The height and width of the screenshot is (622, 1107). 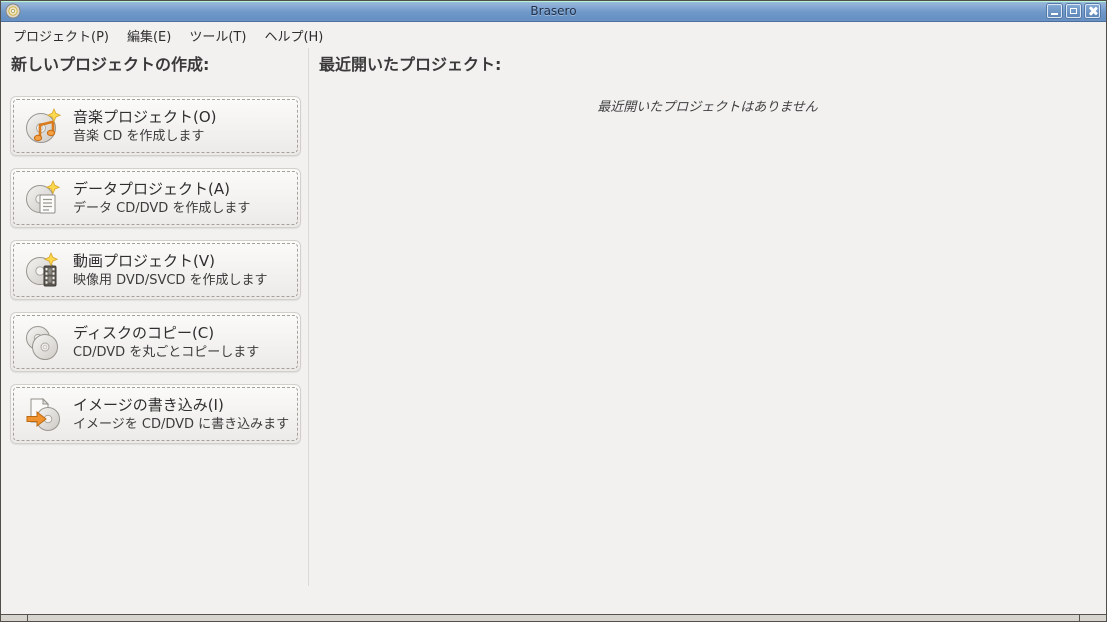 What do you see at coordinates (43, 197) in the screenshot?
I see `data-project-icon` at bounding box center [43, 197].